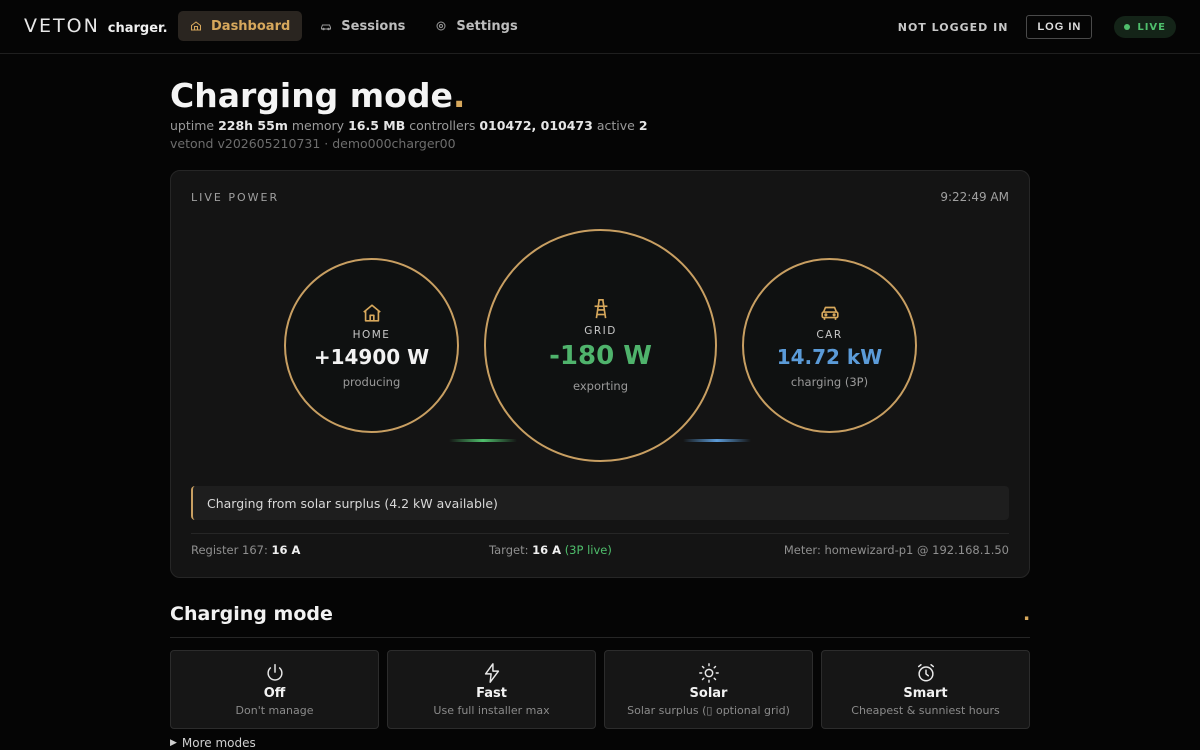  What do you see at coordinates (373, 26) in the screenshot?
I see `nav-sessions-label: Sessions` at bounding box center [373, 26].